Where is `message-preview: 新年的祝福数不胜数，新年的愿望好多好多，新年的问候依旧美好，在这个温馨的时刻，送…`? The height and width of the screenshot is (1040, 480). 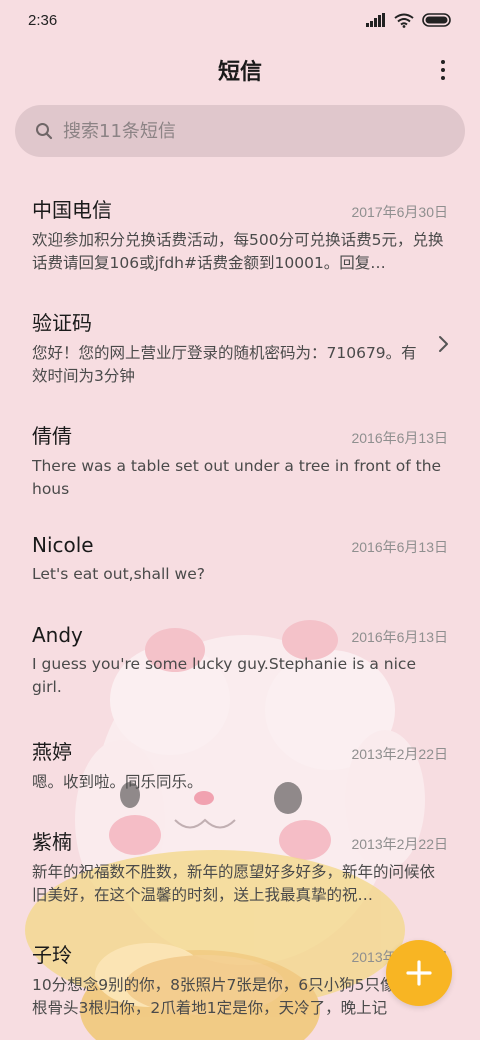 message-preview: 新年的祝福数不胜数，新年的愿望好多好多，新年的问候依旧美好，在这个温馨的时刻，送… is located at coordinates (234, 883).